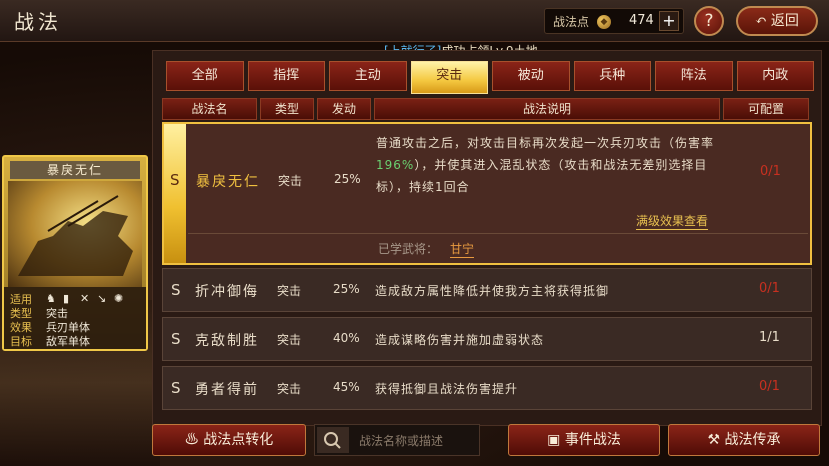 The image size is (829, 466). Describe the element at coordinates (38, 22) in the screenshot. I see `page-title: 战法` at that location.